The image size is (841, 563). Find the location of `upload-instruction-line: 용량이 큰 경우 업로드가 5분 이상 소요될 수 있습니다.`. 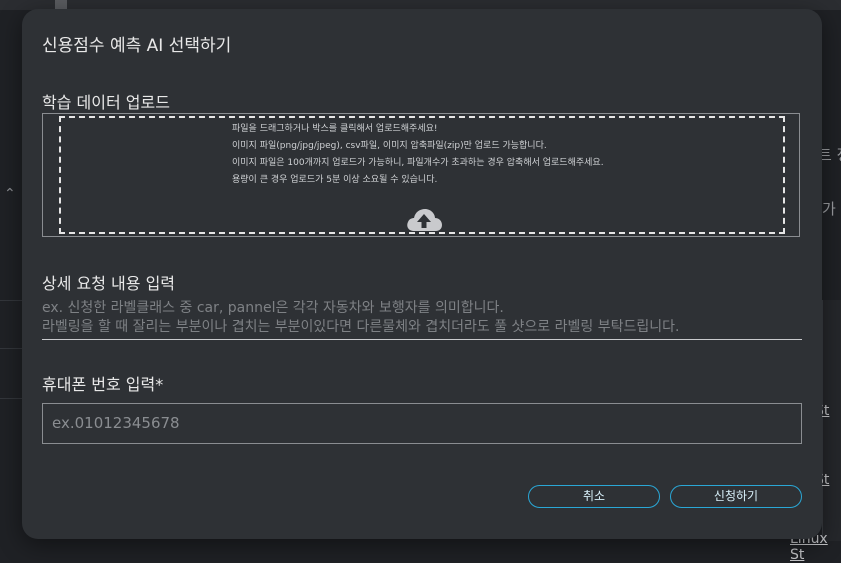

upload-instruction-line: 용량이 큰 경우 업로드가 5분 이상 소요될 수 있습니다. is located at coordinates (335, 180).